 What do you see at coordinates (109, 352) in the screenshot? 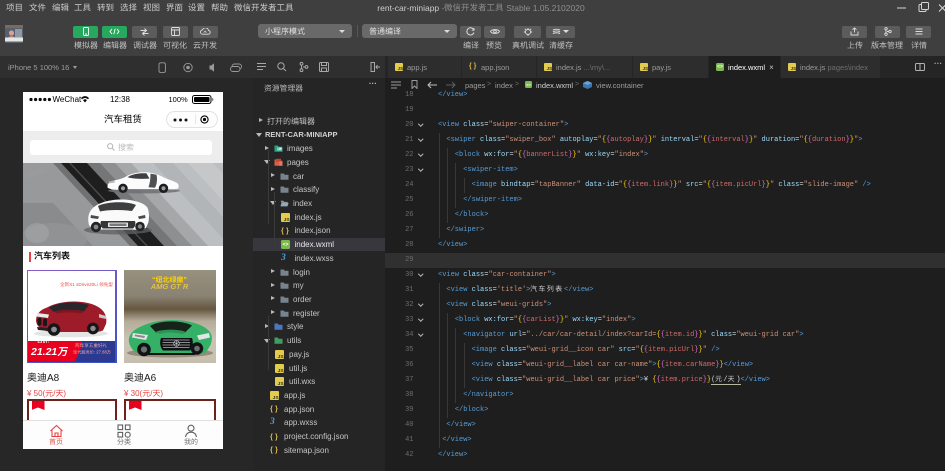
I see `svg-text: 万` at bounding box center [109, 352].